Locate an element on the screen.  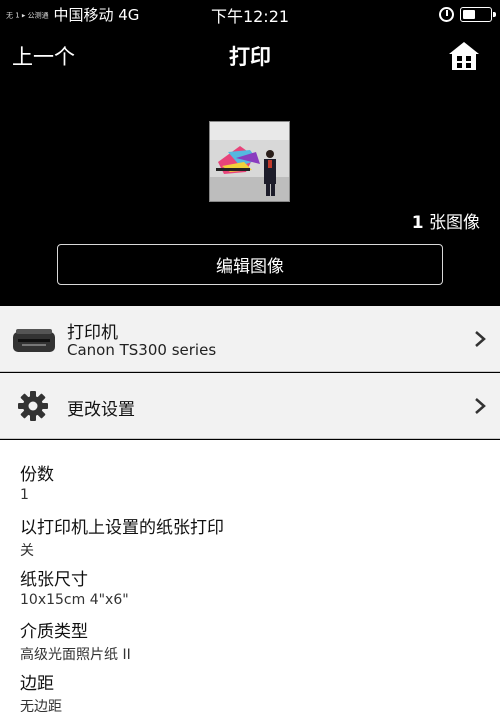
detail-margins: 边距 无边距 is located at coordinates (41, 690).